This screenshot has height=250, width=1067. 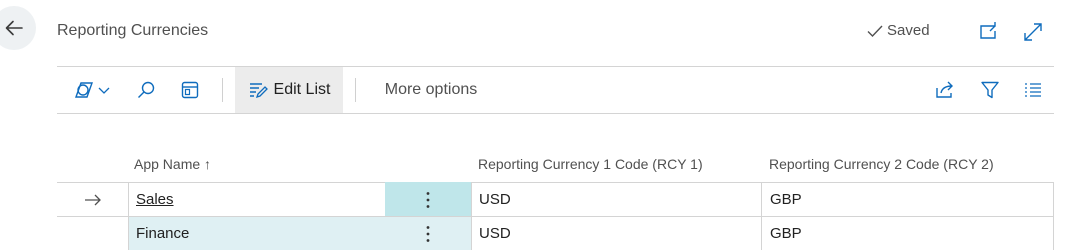 I want to click on search-button, so click(x=146, y=90).